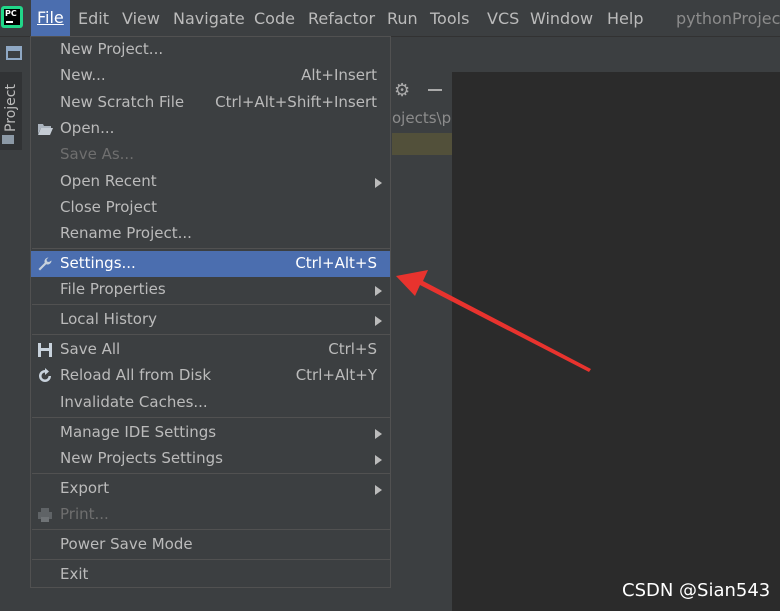 This screenshot has width=780, height=611. What do you see at coordinates (11, 341) in the screenshot?
I see `left-tool-strip: Project` at bounding box center [11, 341].